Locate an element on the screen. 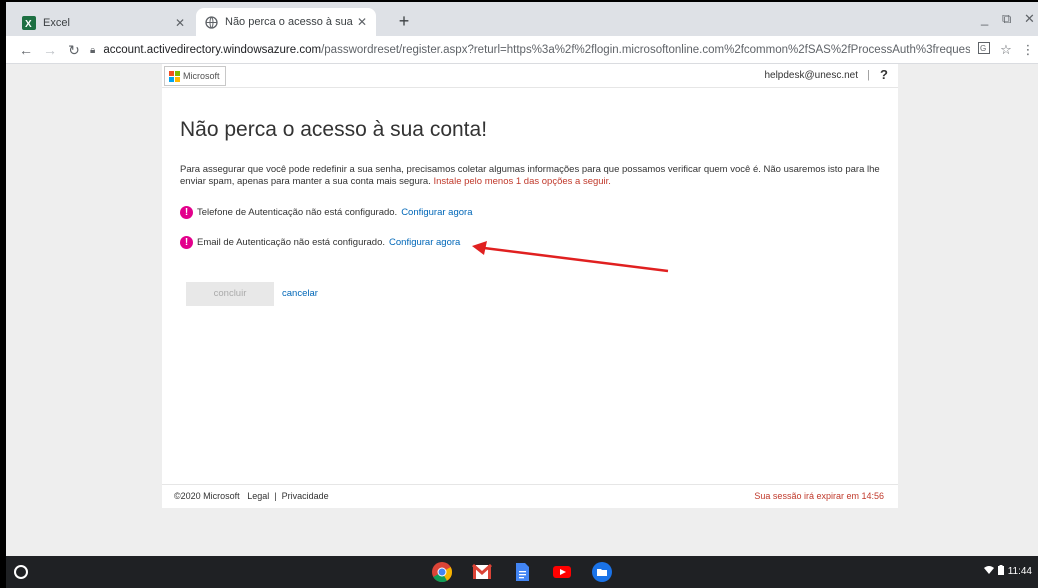  globe-icon is located at coordinates (211, 22).